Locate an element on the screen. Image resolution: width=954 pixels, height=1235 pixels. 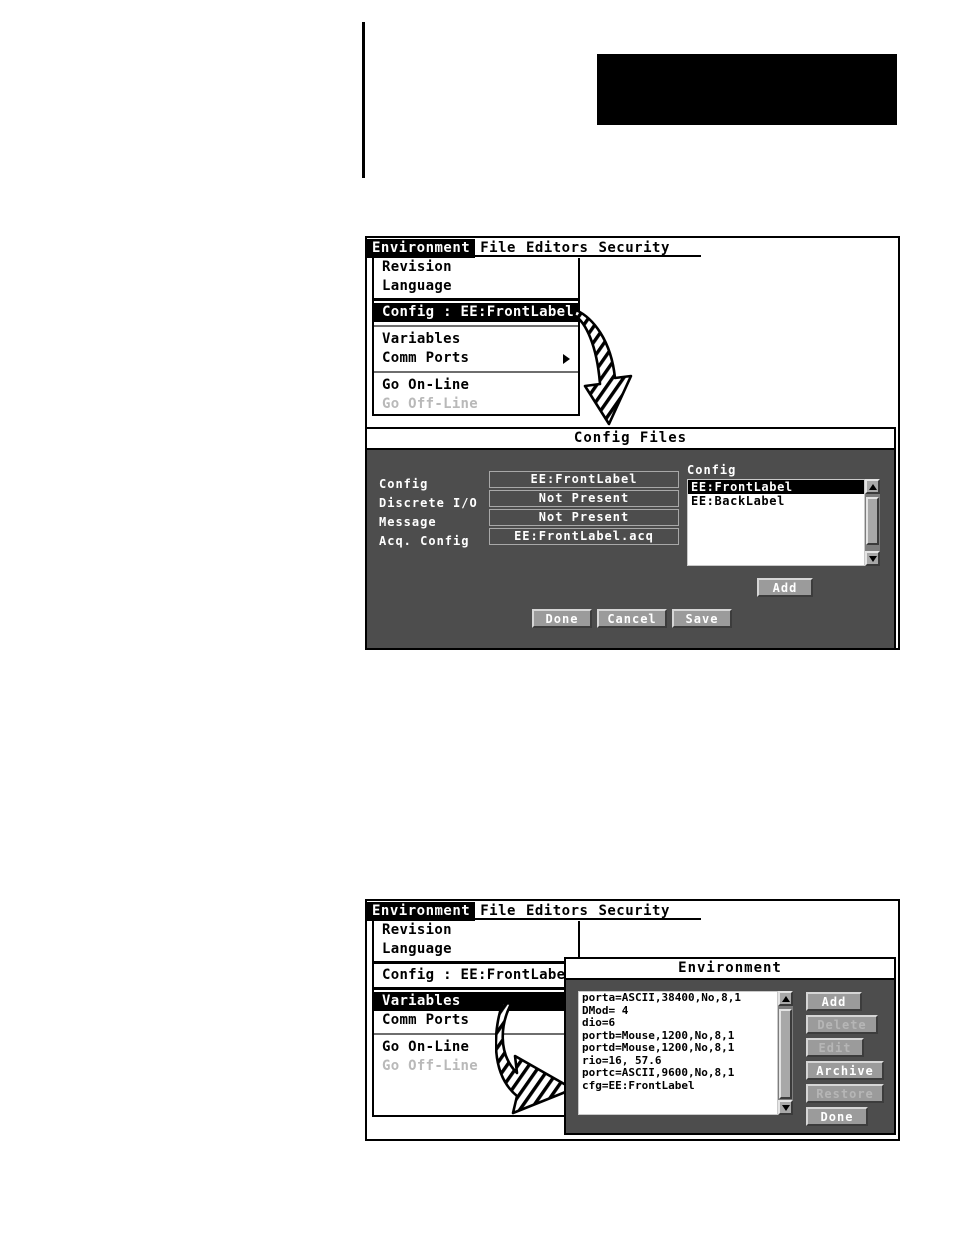
menu-item-language-2: Language is located at coordinates (476, 949).